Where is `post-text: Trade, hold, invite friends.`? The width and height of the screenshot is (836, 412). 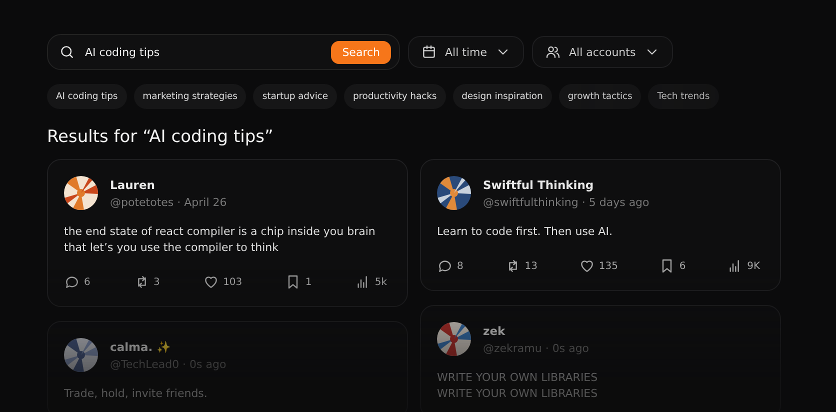
post-text: Trade, hold, invite friends. is located at coordinates (136, 394).